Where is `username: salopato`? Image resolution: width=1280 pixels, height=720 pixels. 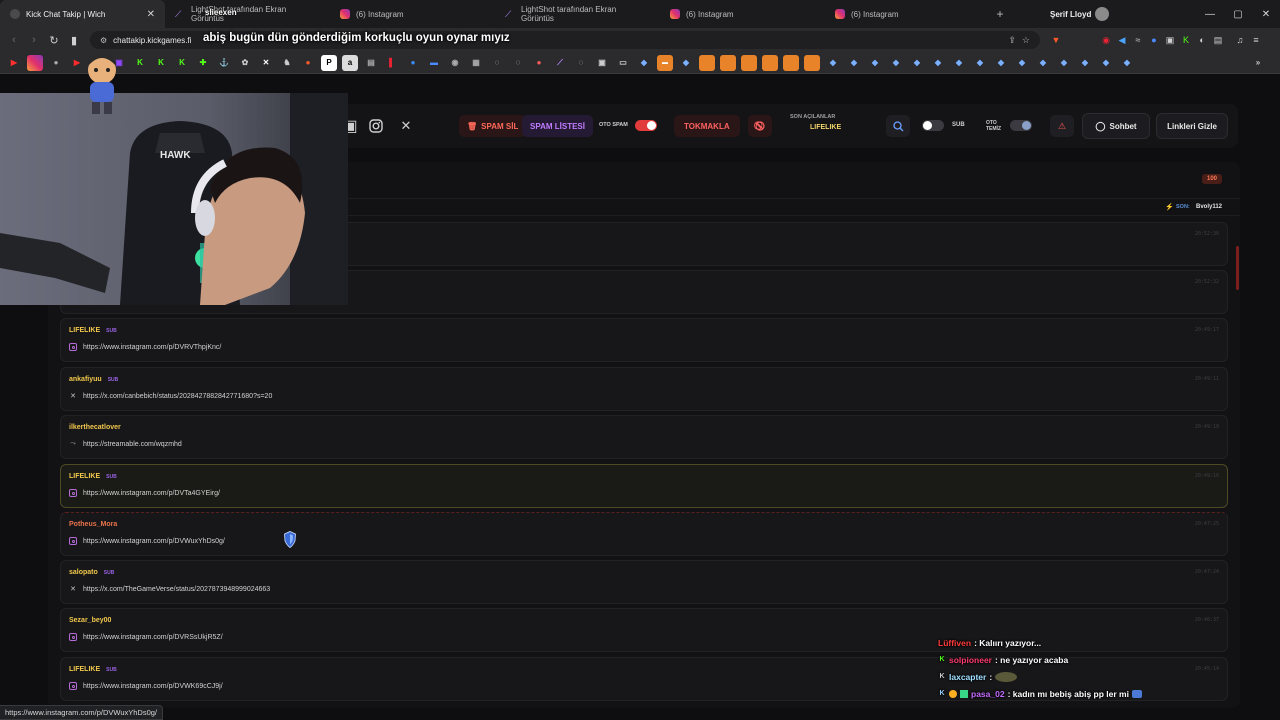
username: salopato is located at coordinates (83, 572).